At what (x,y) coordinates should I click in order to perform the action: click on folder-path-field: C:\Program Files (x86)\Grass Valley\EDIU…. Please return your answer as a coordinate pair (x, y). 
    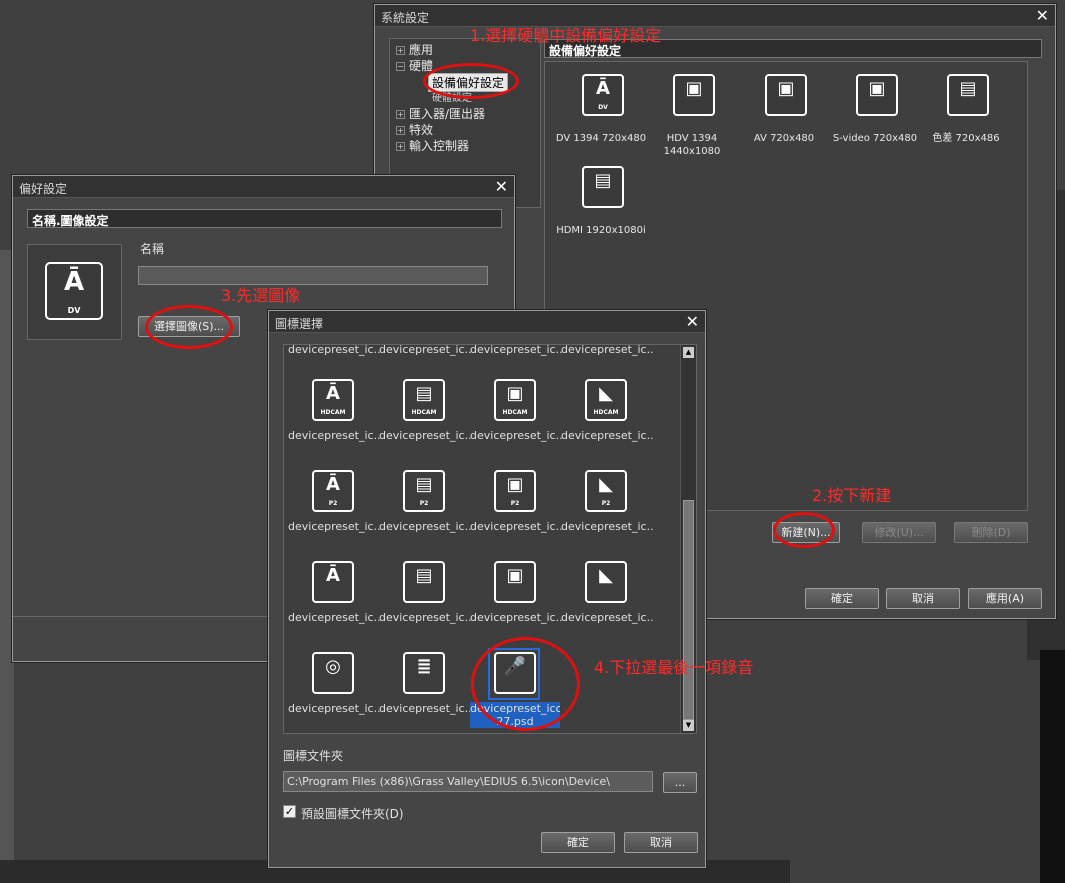
    Looking at the image, I should click on (468, 781).